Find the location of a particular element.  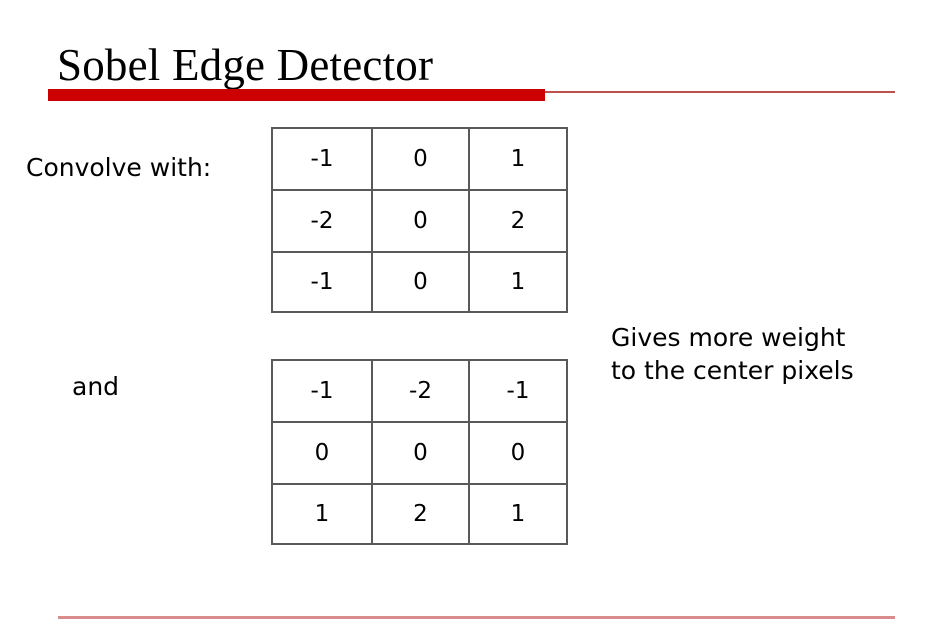

table-row: -2 0 2 is located at coordinates (419, 221).